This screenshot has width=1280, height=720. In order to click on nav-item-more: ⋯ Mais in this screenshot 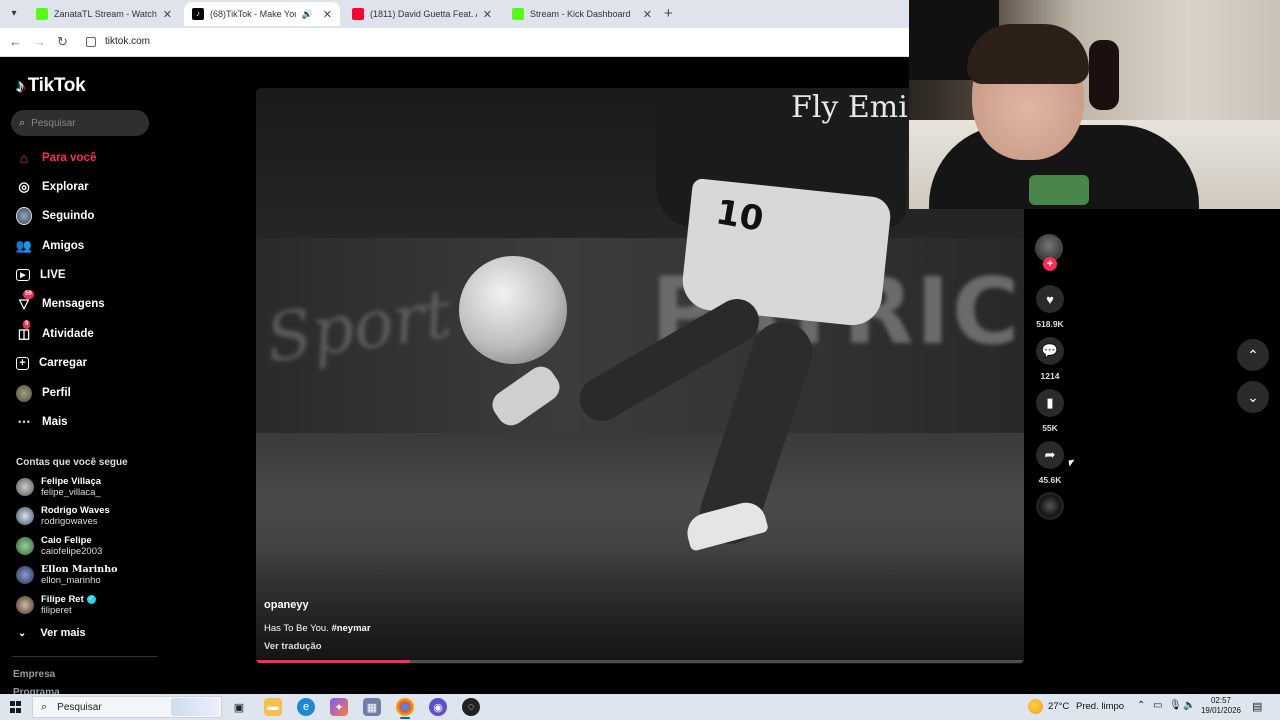, I will do `click(42, 422)`.